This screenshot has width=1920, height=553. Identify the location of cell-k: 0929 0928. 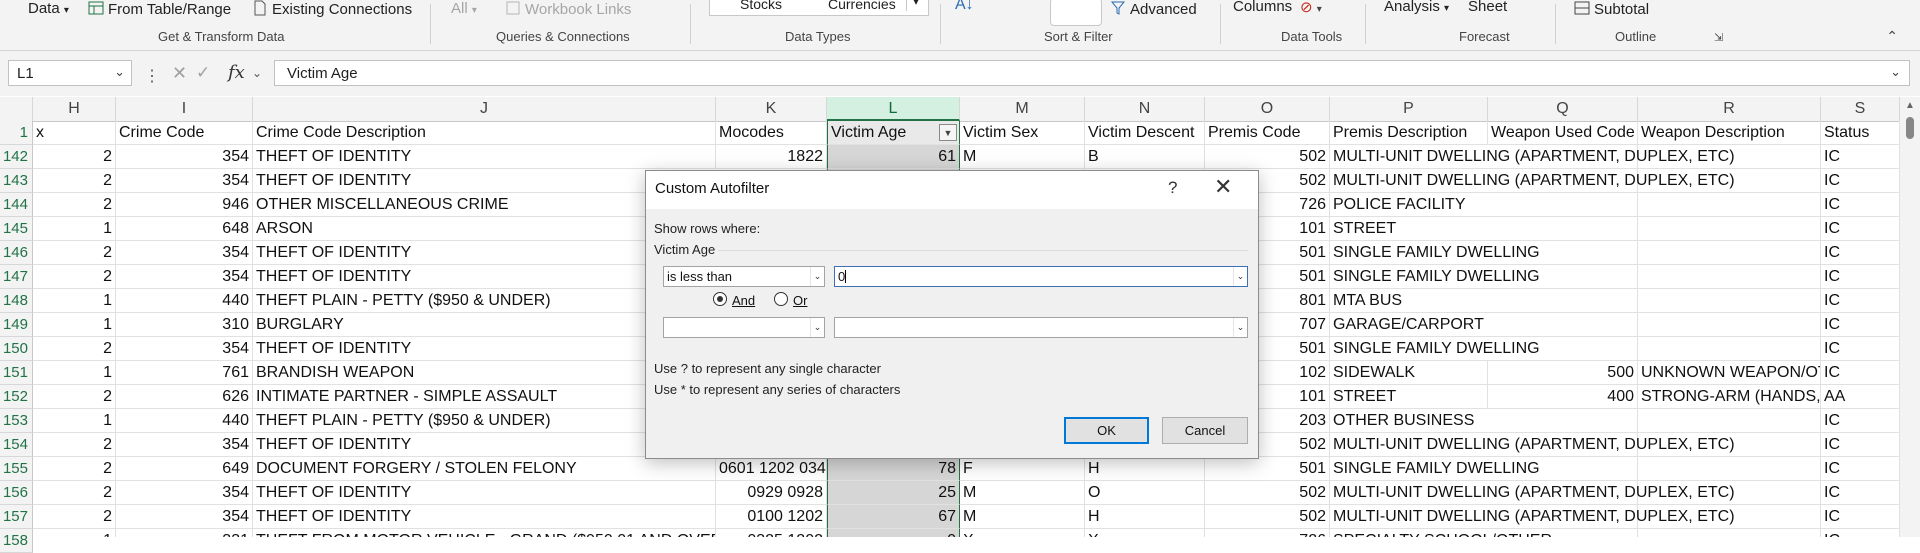
(771, 493).